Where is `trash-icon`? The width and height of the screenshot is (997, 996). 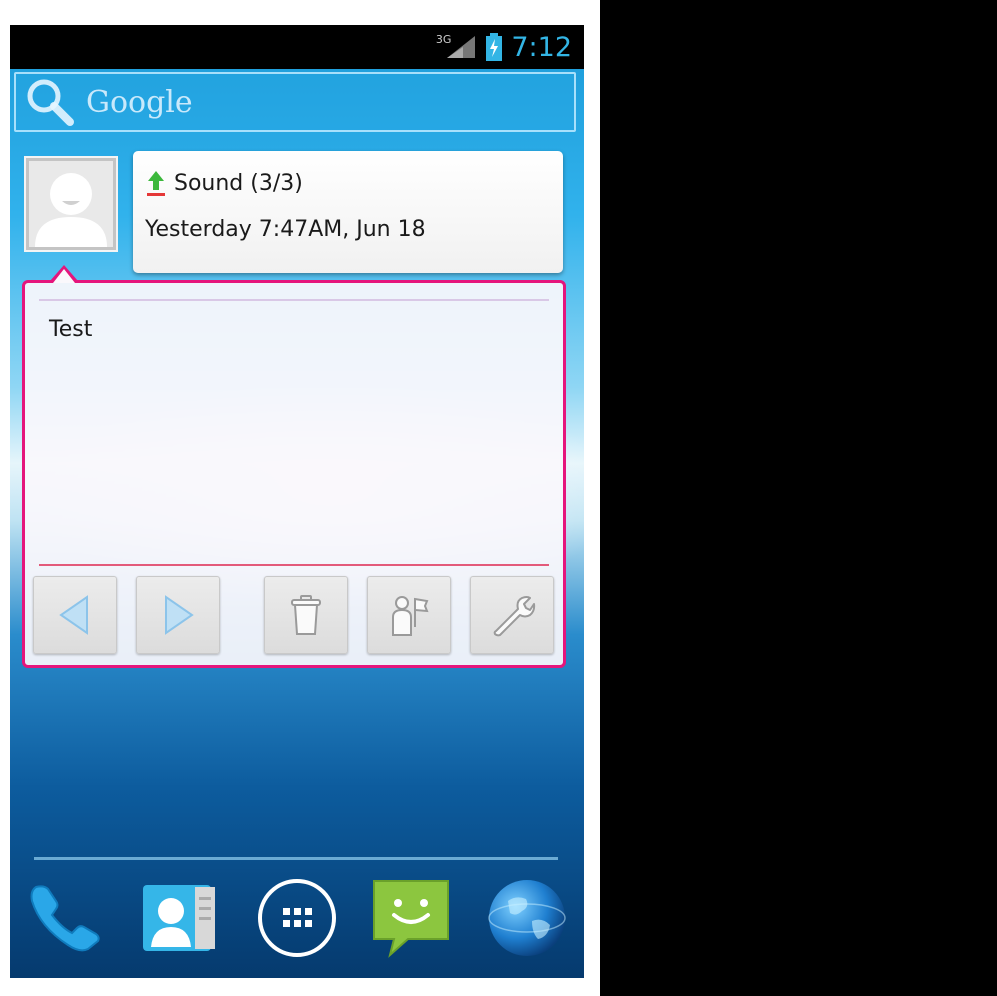 trash-icon is located at coordinates (306, 615).